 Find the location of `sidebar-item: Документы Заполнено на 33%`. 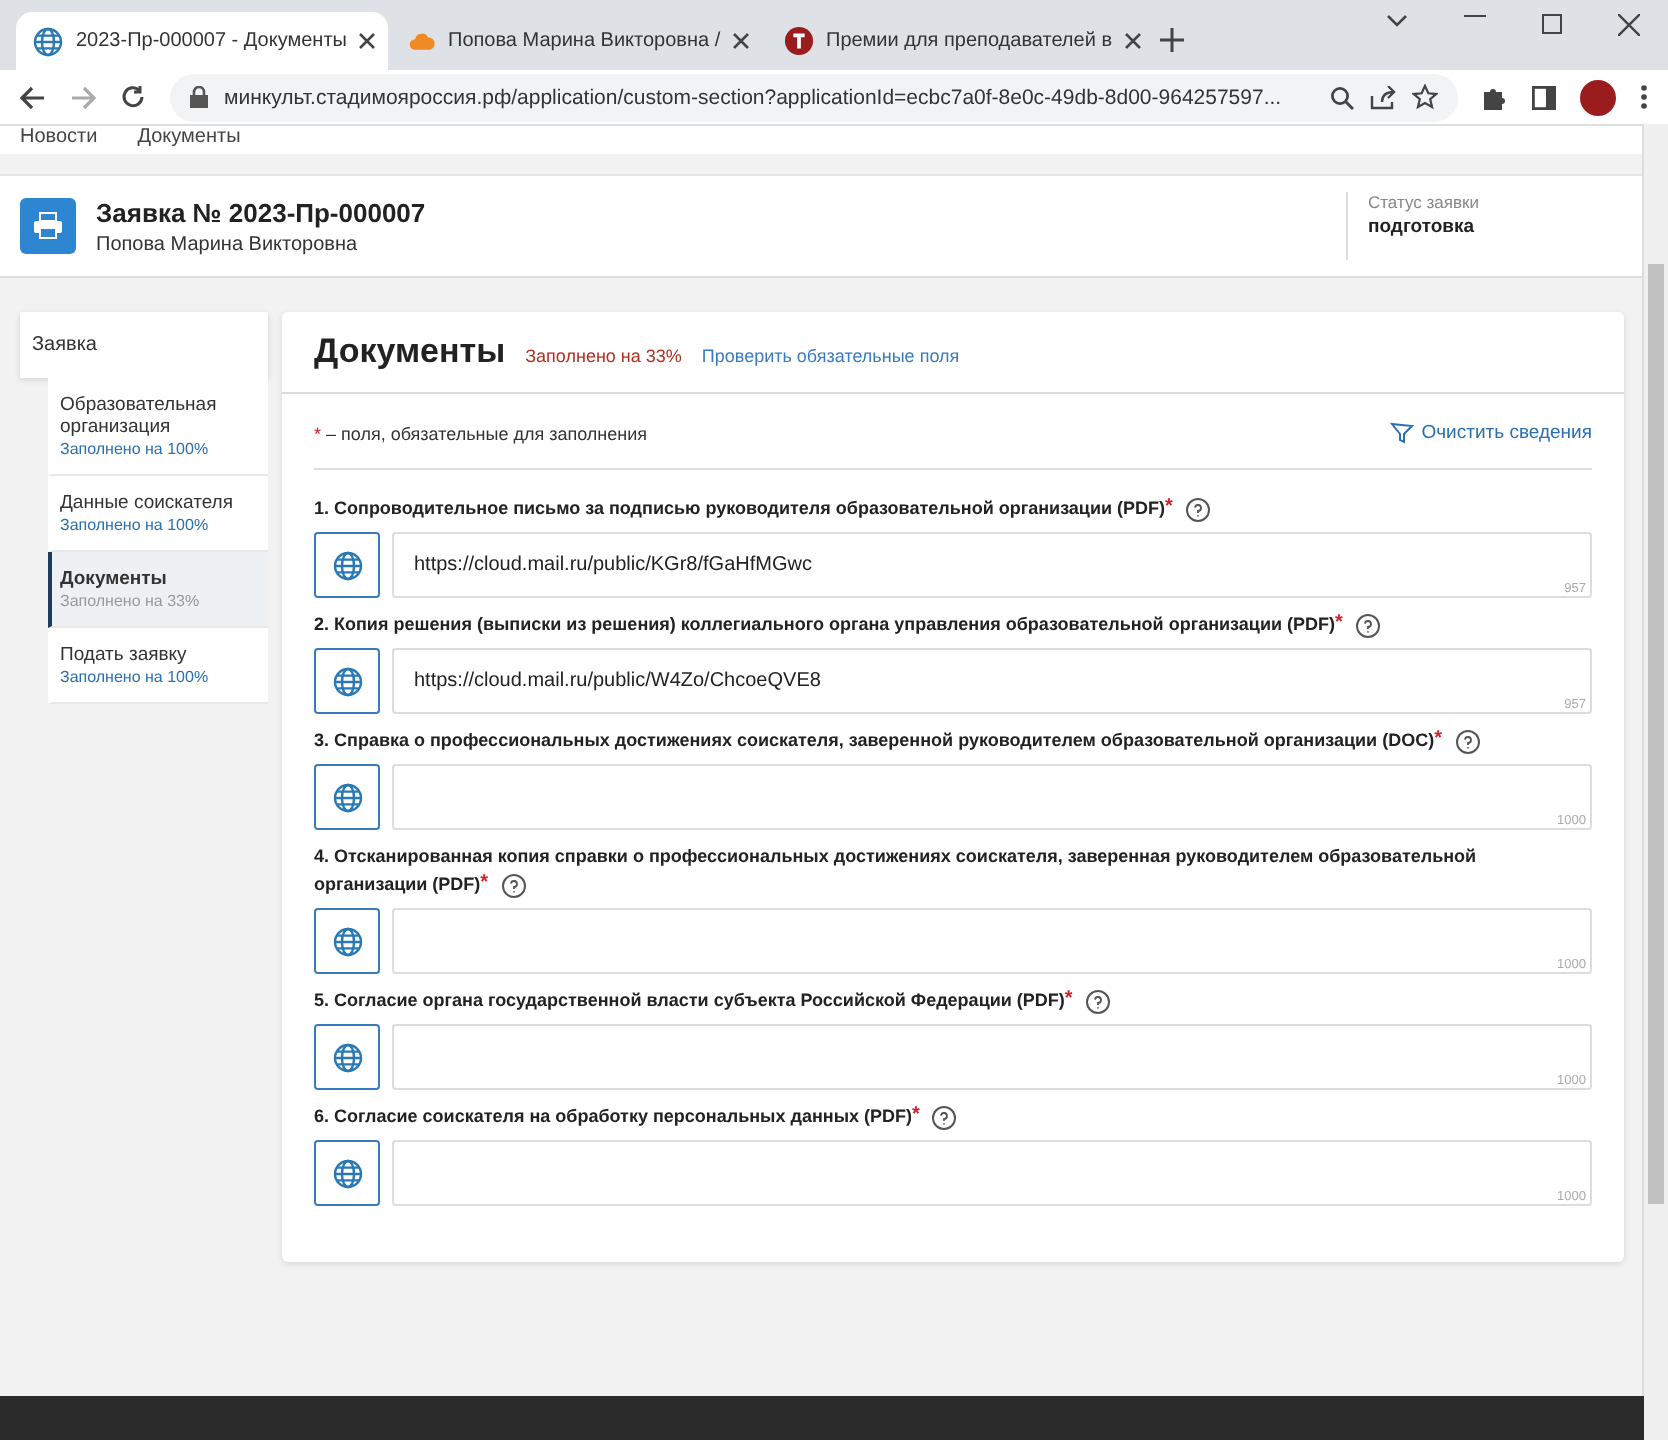

sidebar-item: Документы Заполнено на 33% is located at coordinates (158, 590).